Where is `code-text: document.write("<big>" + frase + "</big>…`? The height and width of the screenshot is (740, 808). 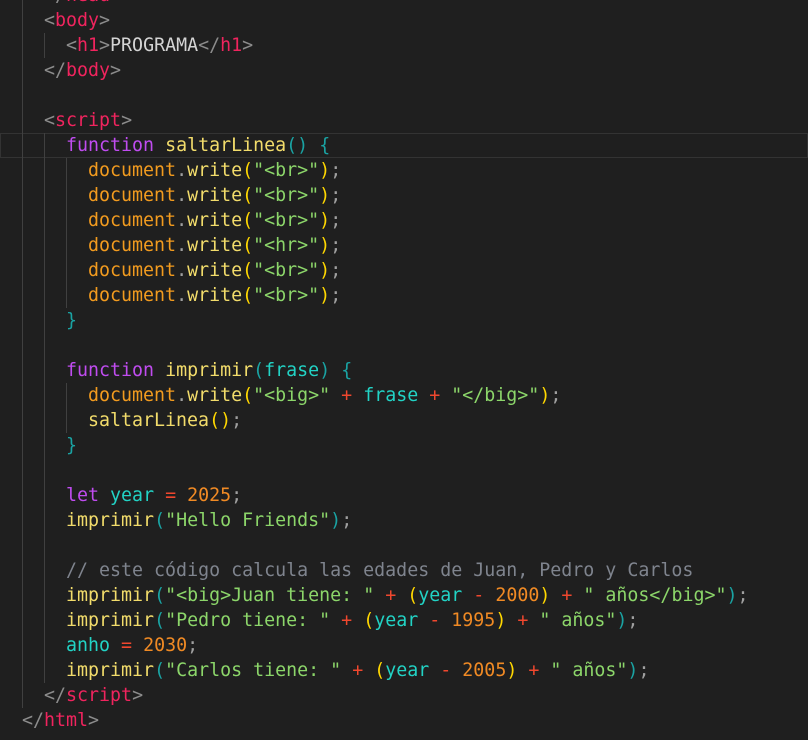 code-text: document.write("<big>" + frase + "</big>… is located at coordinates (324, 395).